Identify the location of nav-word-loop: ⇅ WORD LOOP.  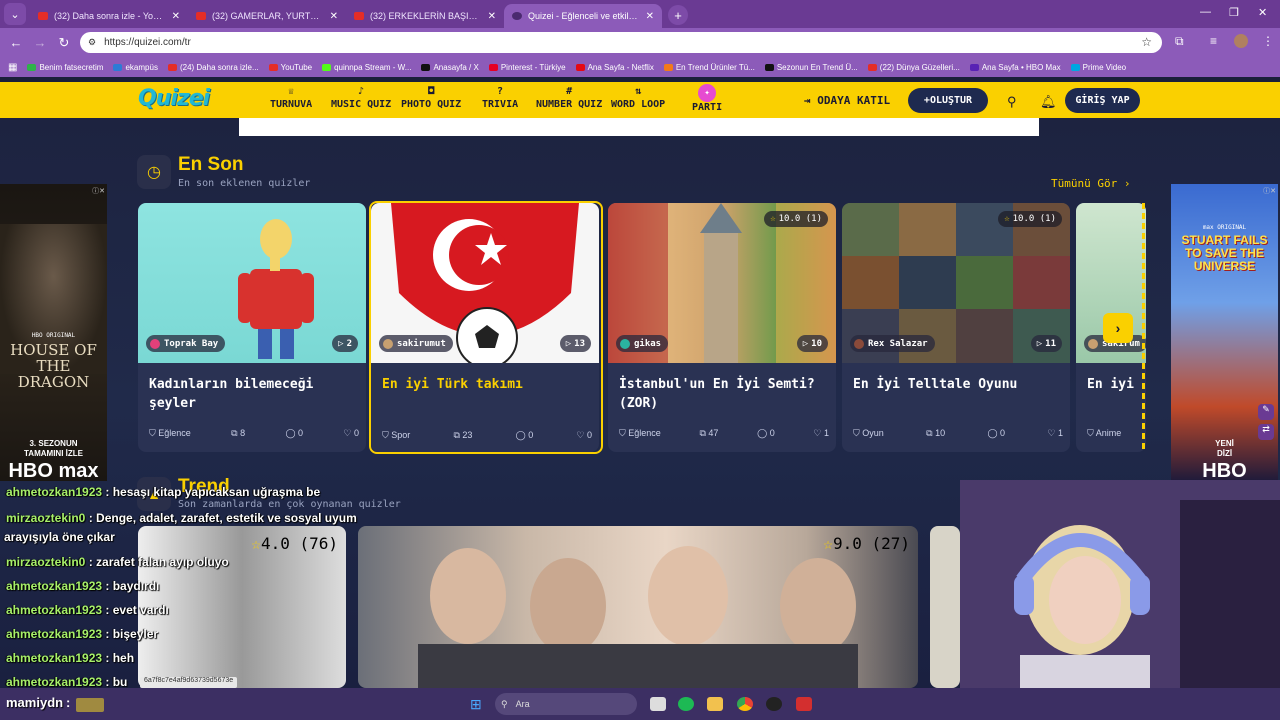
(638, 98).